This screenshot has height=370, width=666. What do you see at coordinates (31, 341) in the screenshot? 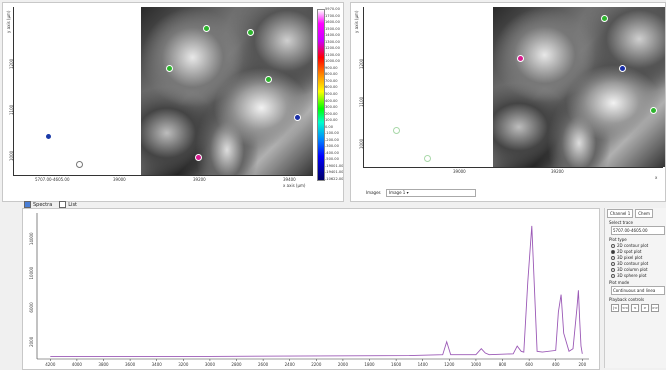
I see `y-tick-label: 2000` at bounding box center [31, 341].